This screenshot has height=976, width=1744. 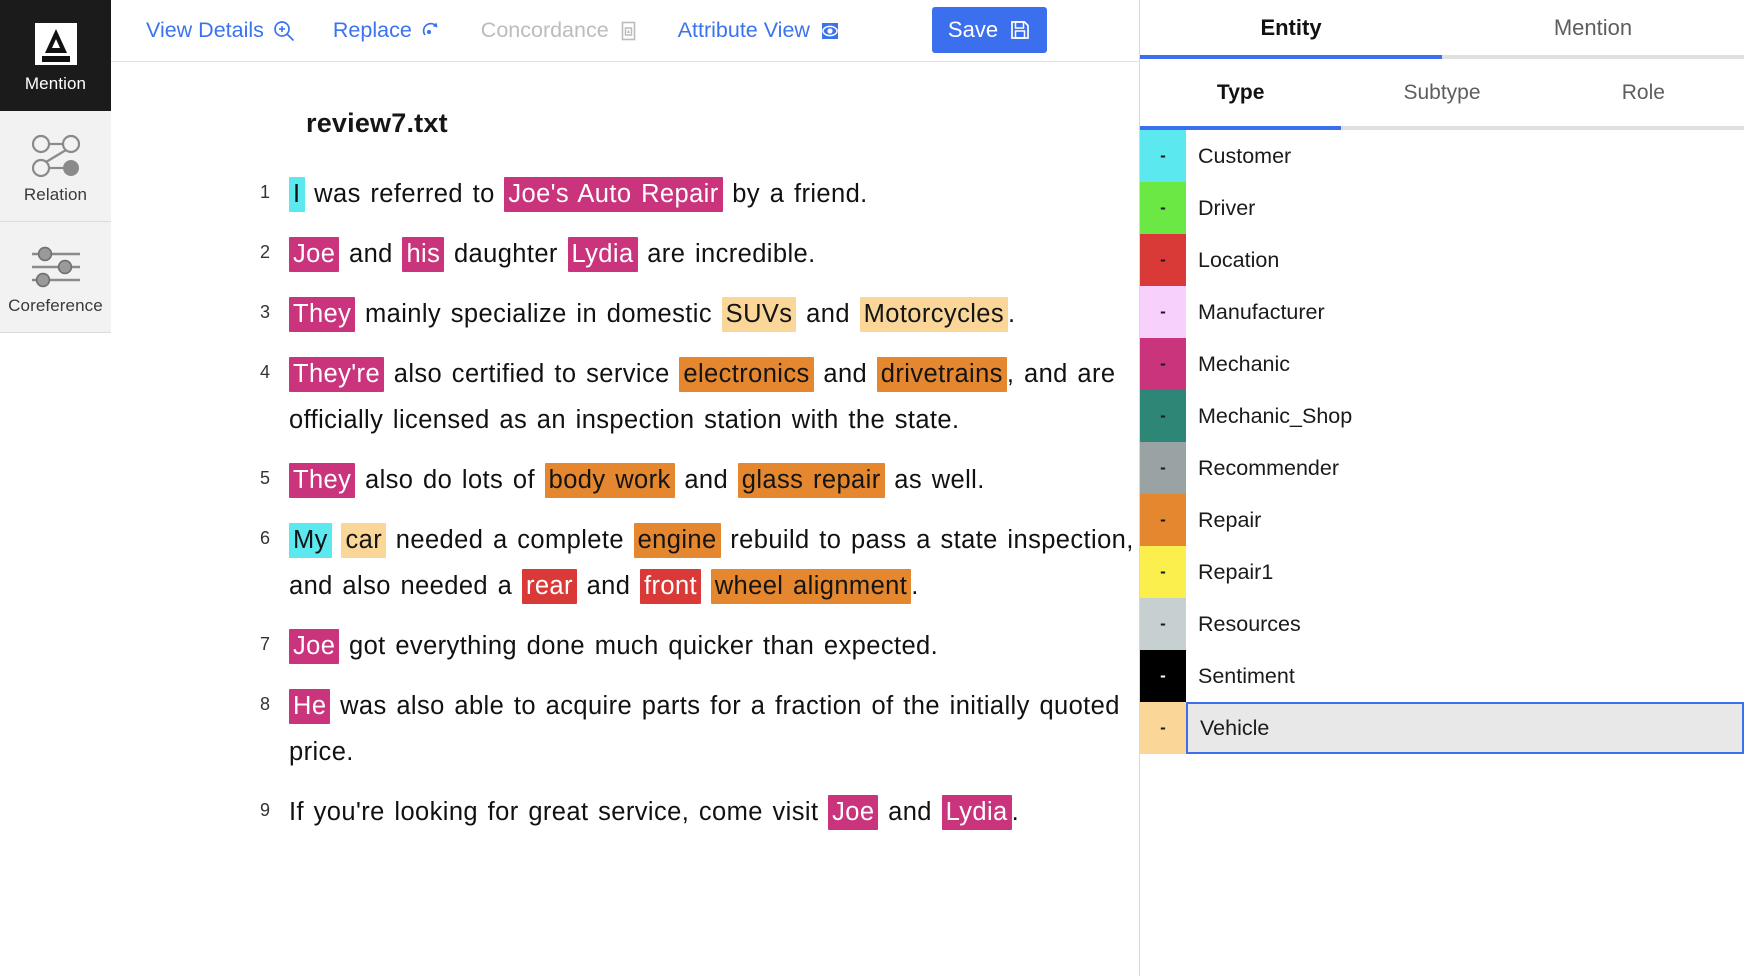 What do you see at coordinates (264, 372) in the screenshot?
I see `line-number: 4` at bounding box center [264, 372].